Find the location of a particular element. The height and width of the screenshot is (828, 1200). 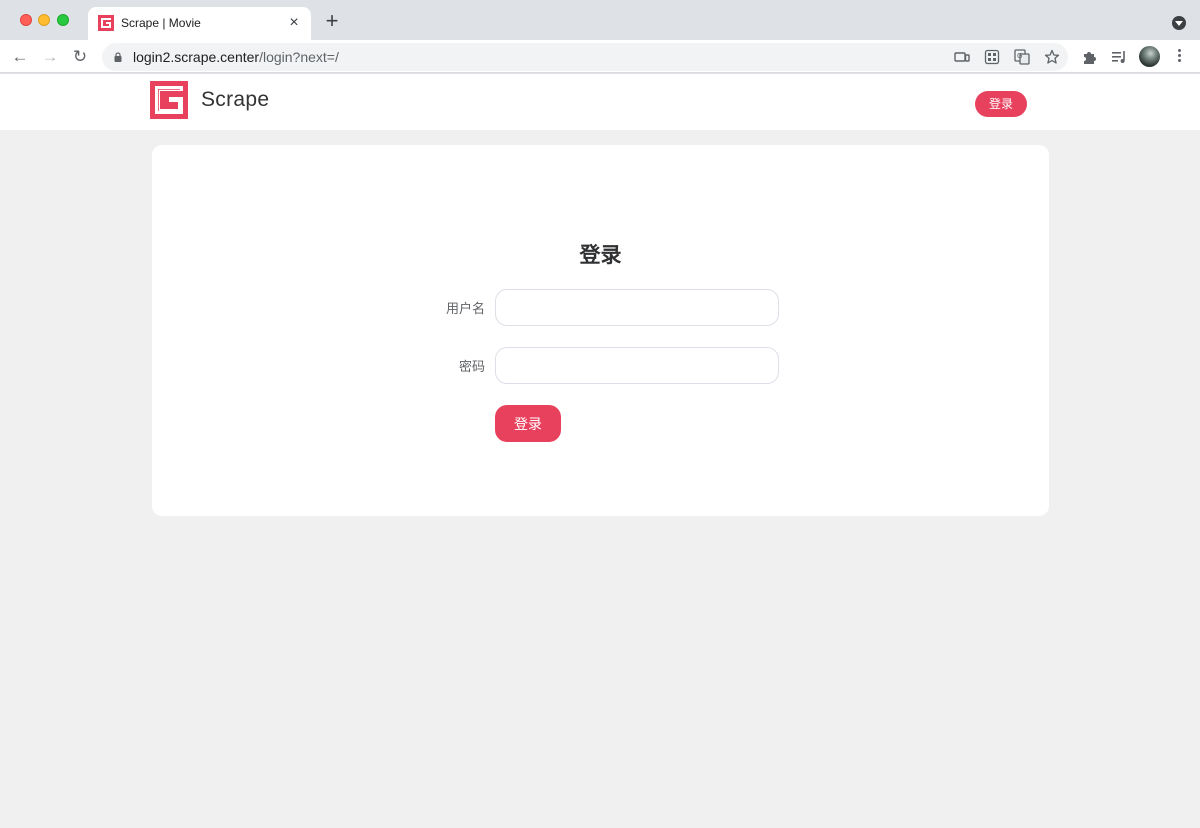

close-window-button is located at coordinates (26, 20).